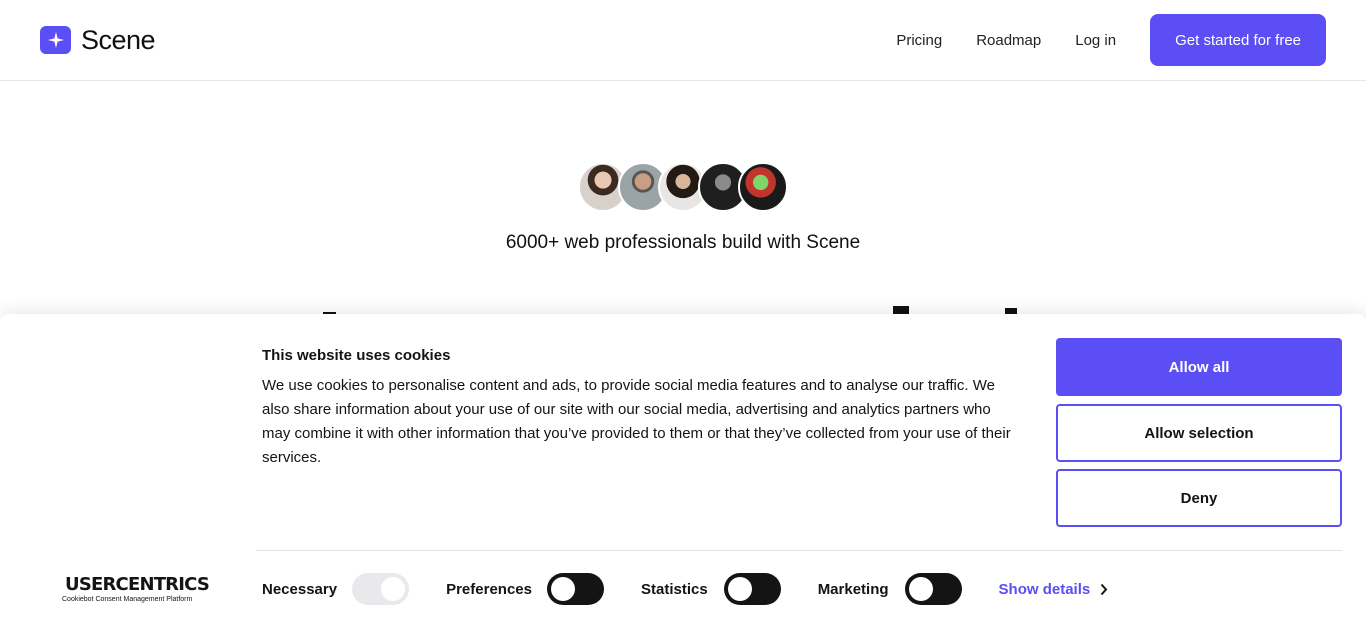  I want to click on brand-name: Scene, so click(118, 39).